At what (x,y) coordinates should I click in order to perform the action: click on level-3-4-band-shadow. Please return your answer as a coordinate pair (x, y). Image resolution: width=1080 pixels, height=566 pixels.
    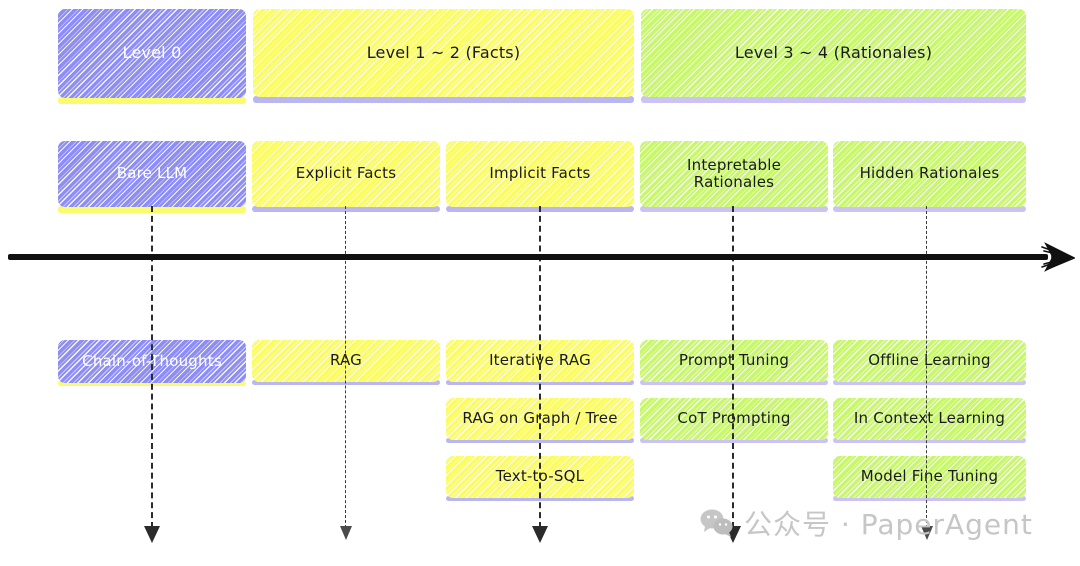
    Looking at the image, I should click on (833, 99).